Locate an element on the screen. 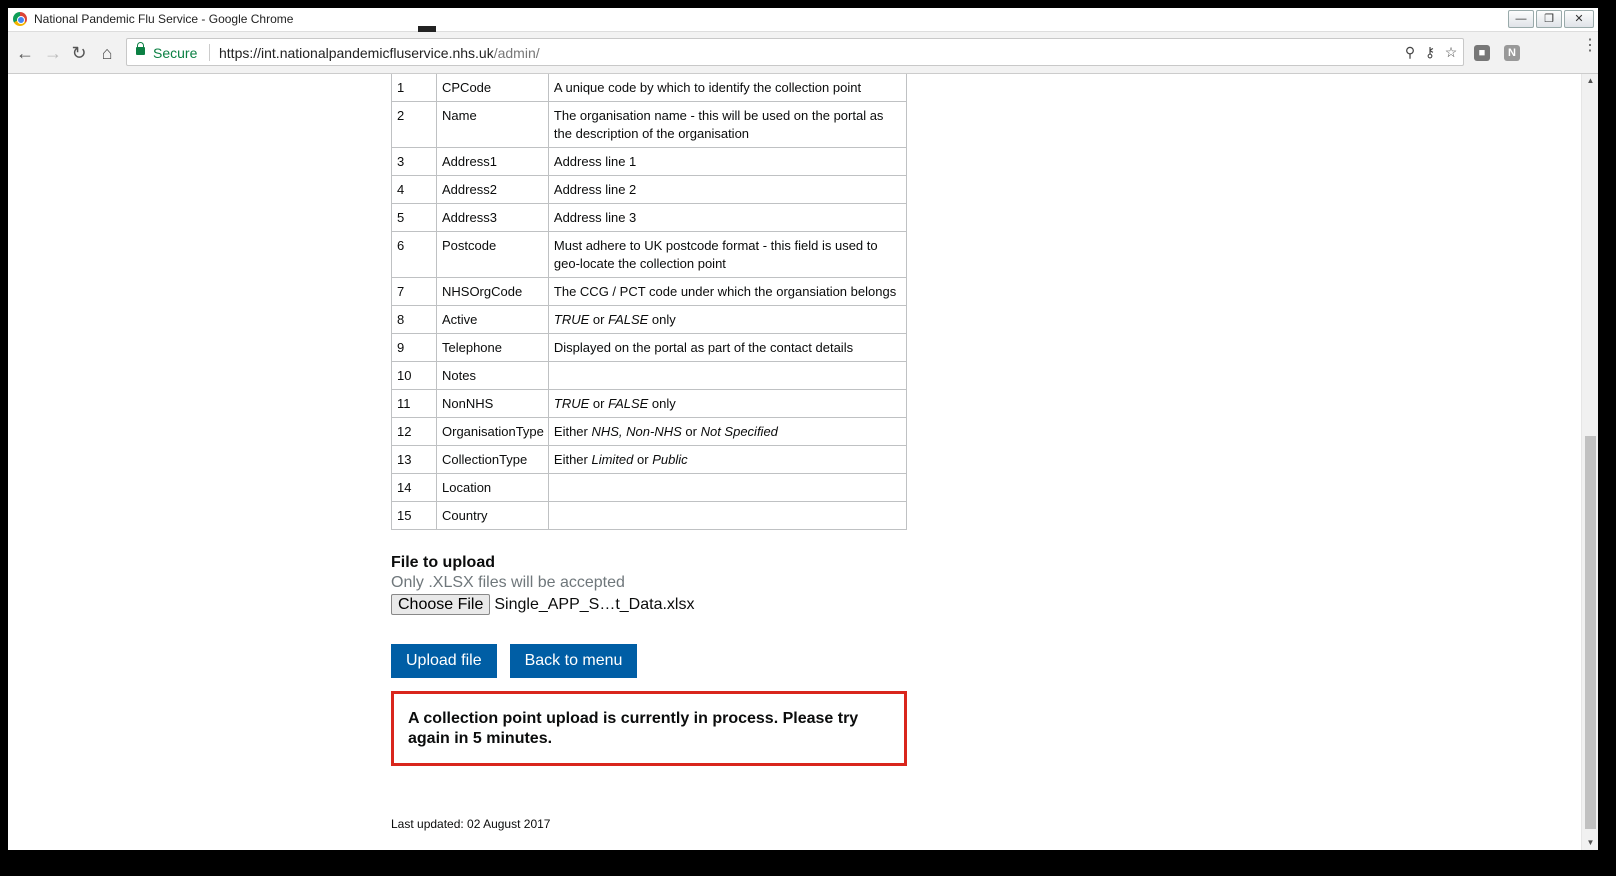 The image size is (1616, 876). vertical-scrollbar: ▲ ▼ is located at coordinates (1589, 462).